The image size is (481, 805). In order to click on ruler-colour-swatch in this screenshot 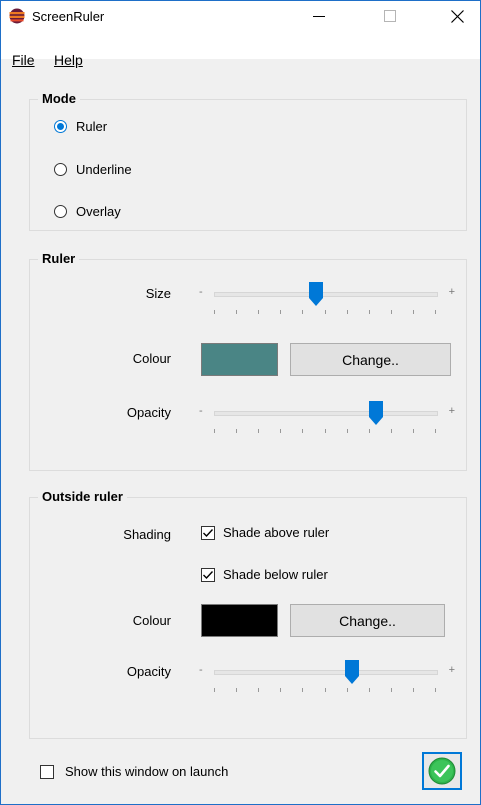, I will do `click(239, 359)`.